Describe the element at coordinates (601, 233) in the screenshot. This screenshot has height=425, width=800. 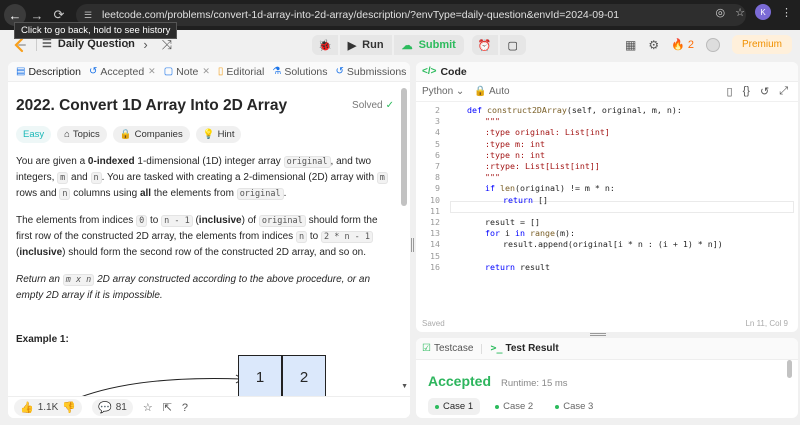
I see `code-line: 13 for i in range(m):` at that location.